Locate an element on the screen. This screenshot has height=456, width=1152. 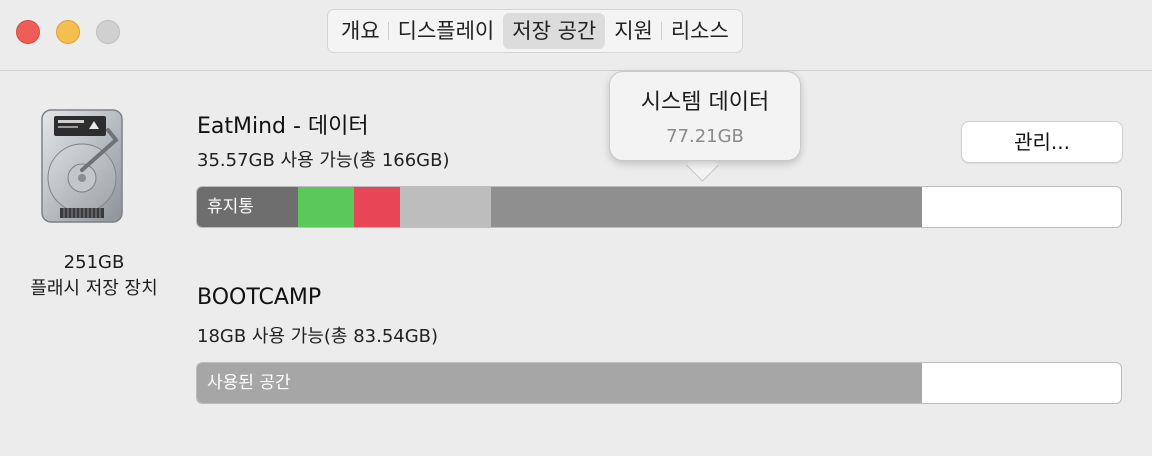
tab-bar: 개요 디스플레이 저장 공간 지원 리소스 is located at coordinates (535, 31).